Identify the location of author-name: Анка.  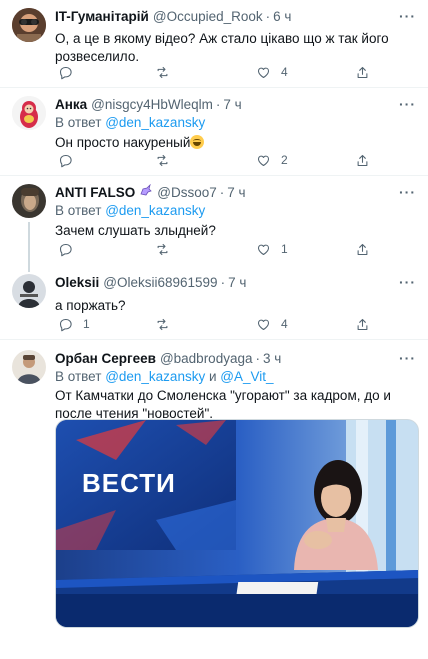
(71, 104).